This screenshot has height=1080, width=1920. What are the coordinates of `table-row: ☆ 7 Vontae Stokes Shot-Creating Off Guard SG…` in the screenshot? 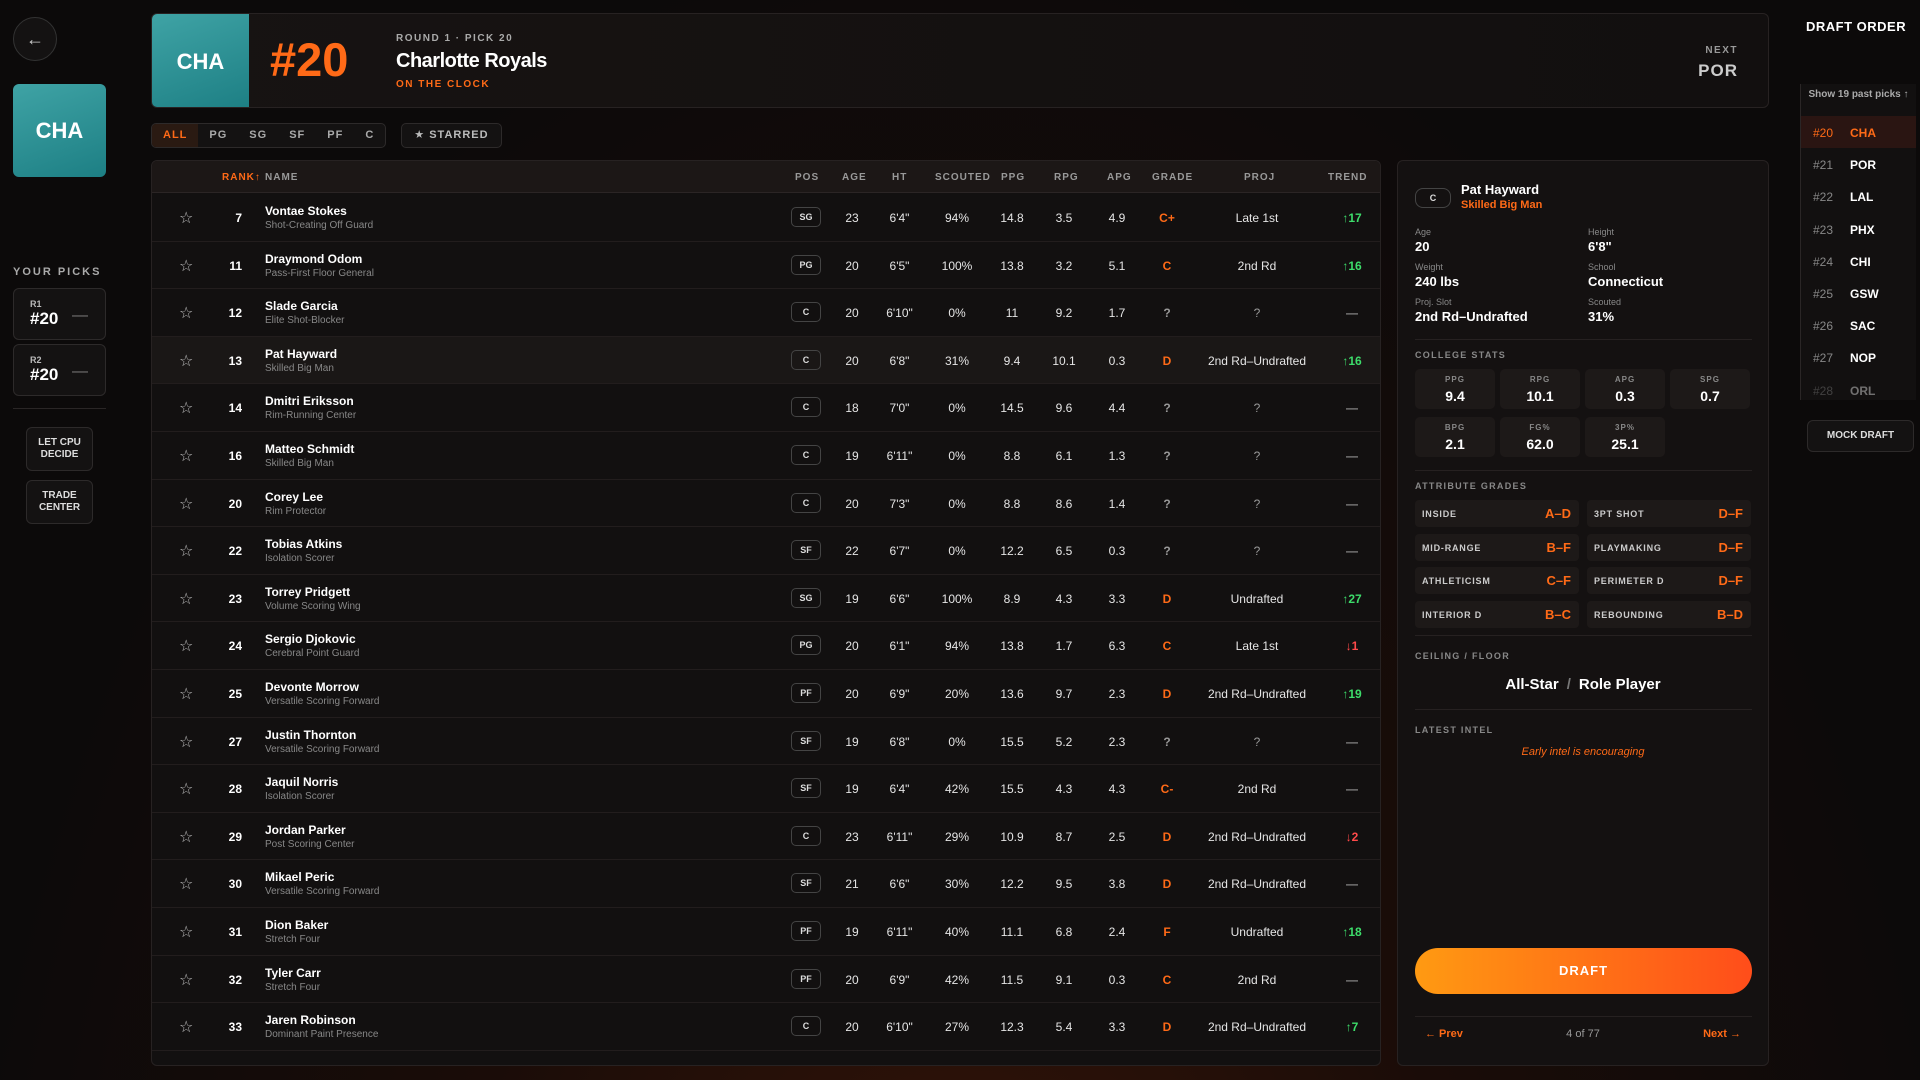 It's located at (766, 218).